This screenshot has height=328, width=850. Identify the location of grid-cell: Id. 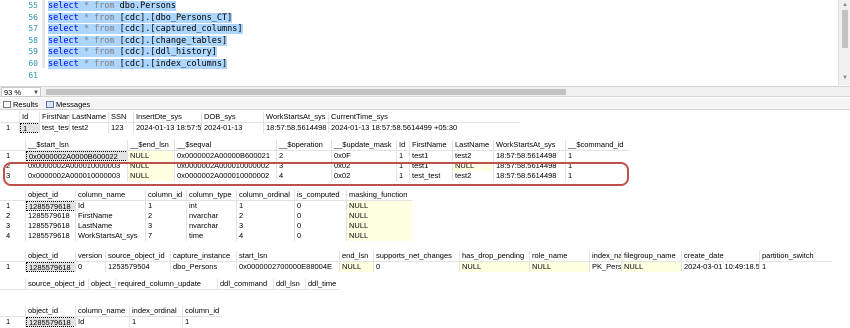
(111, 206).